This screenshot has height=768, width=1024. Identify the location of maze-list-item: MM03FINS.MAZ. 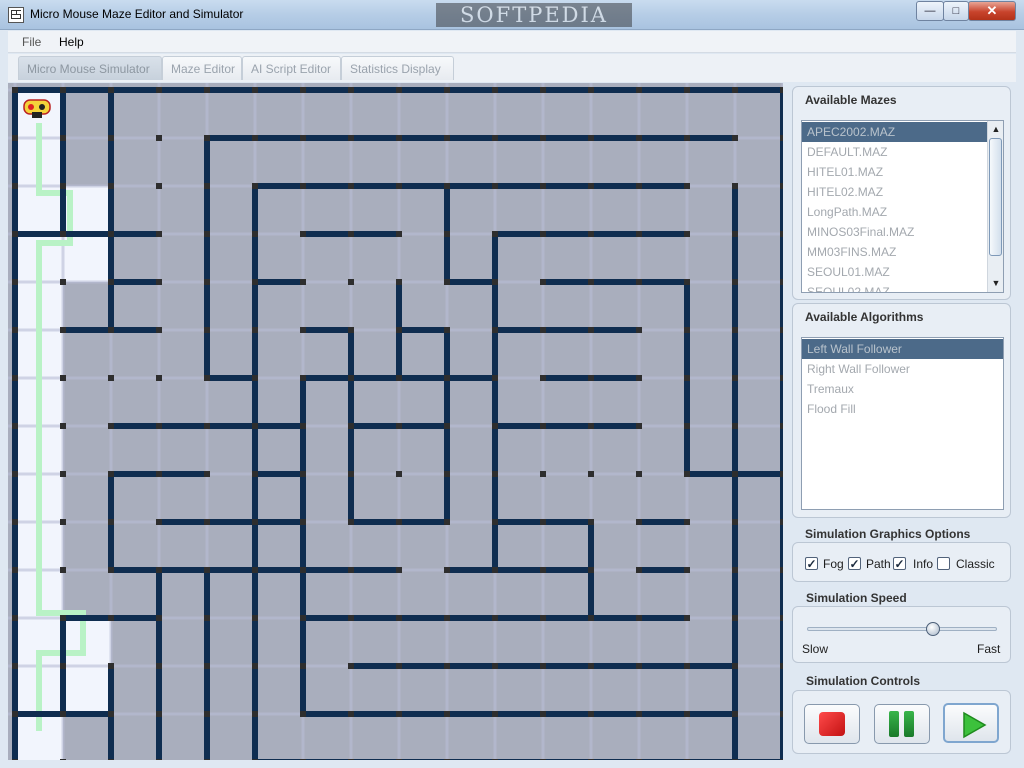
(894, 252).